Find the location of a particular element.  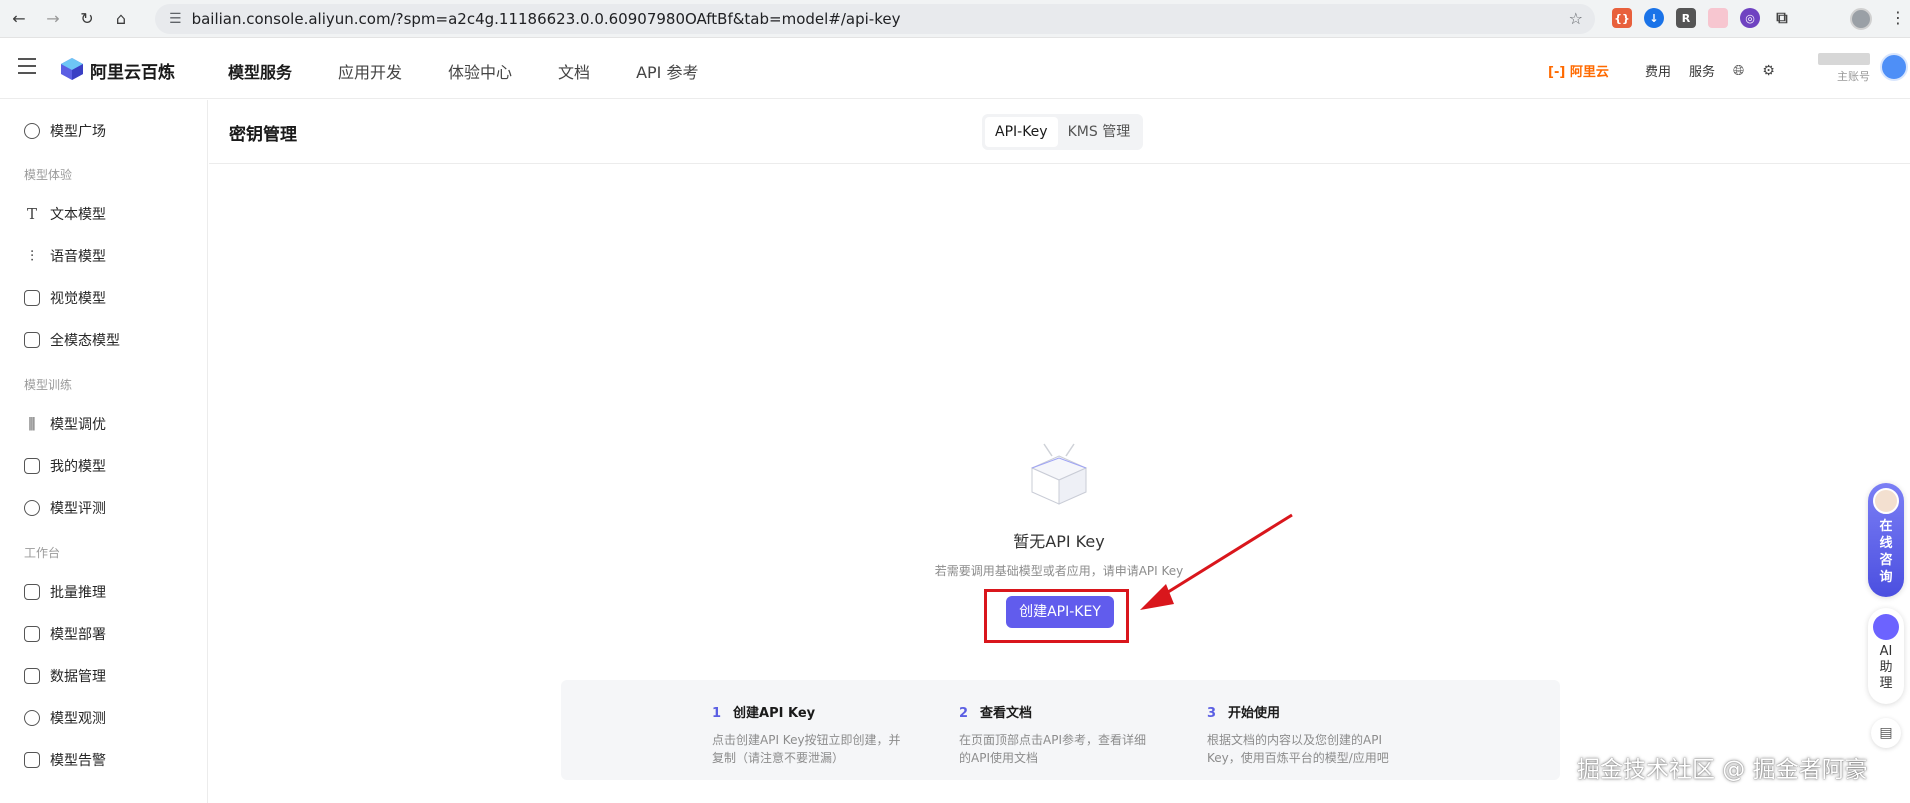

online-consult-button: 在 线 咨 询 is located at coordinates (1886, 540).